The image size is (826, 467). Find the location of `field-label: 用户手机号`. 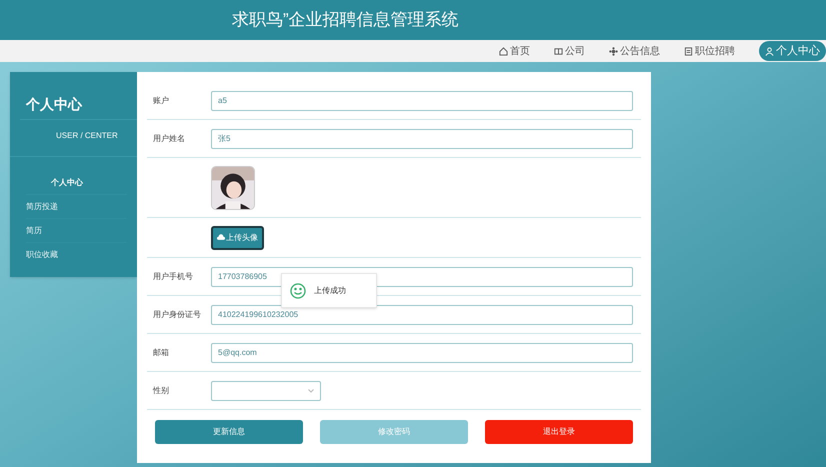

field-label: 用户手机号 is located at coordinates (173, 276).